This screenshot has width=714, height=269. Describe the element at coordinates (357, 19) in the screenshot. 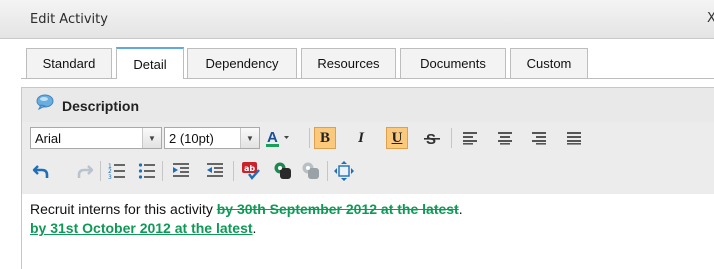

I see `dialog-title-bar: Edit Activity X` at that location.